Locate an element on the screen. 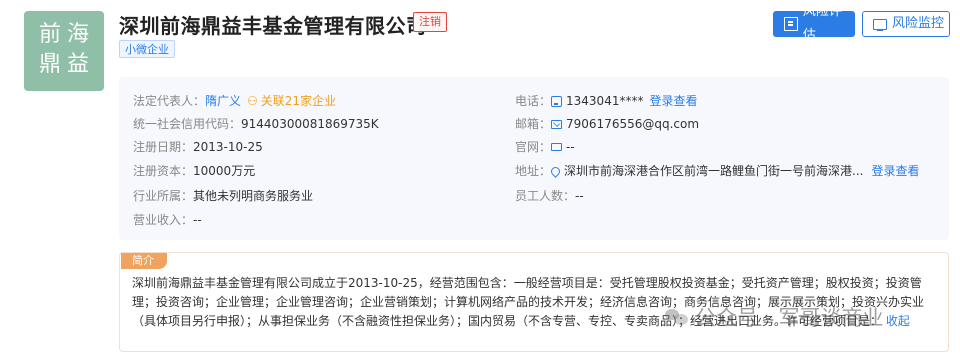  risk-monitor-label: 风险监控 is located at coordinates (918, 23).